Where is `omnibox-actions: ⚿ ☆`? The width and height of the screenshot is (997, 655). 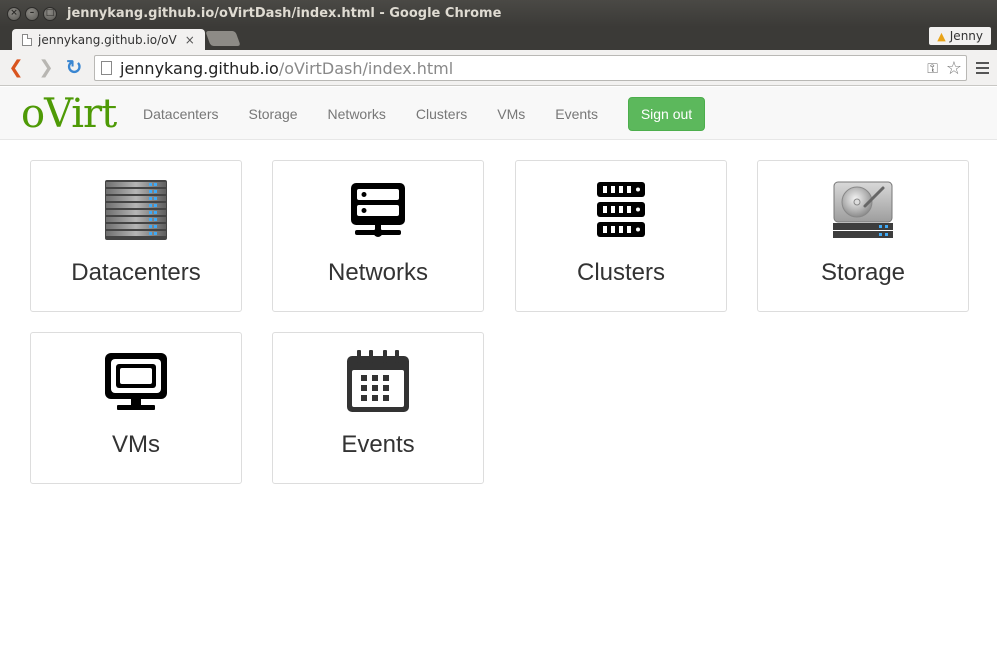
omnibox-actions: ⚿ ☆ is located at coordinates (944, 68).